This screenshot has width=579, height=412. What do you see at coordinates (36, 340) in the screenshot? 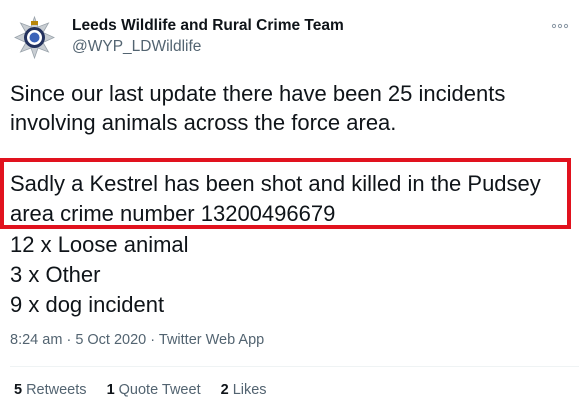
I see `tweet-time: 8:24 am` at bounding box center [36, 340].